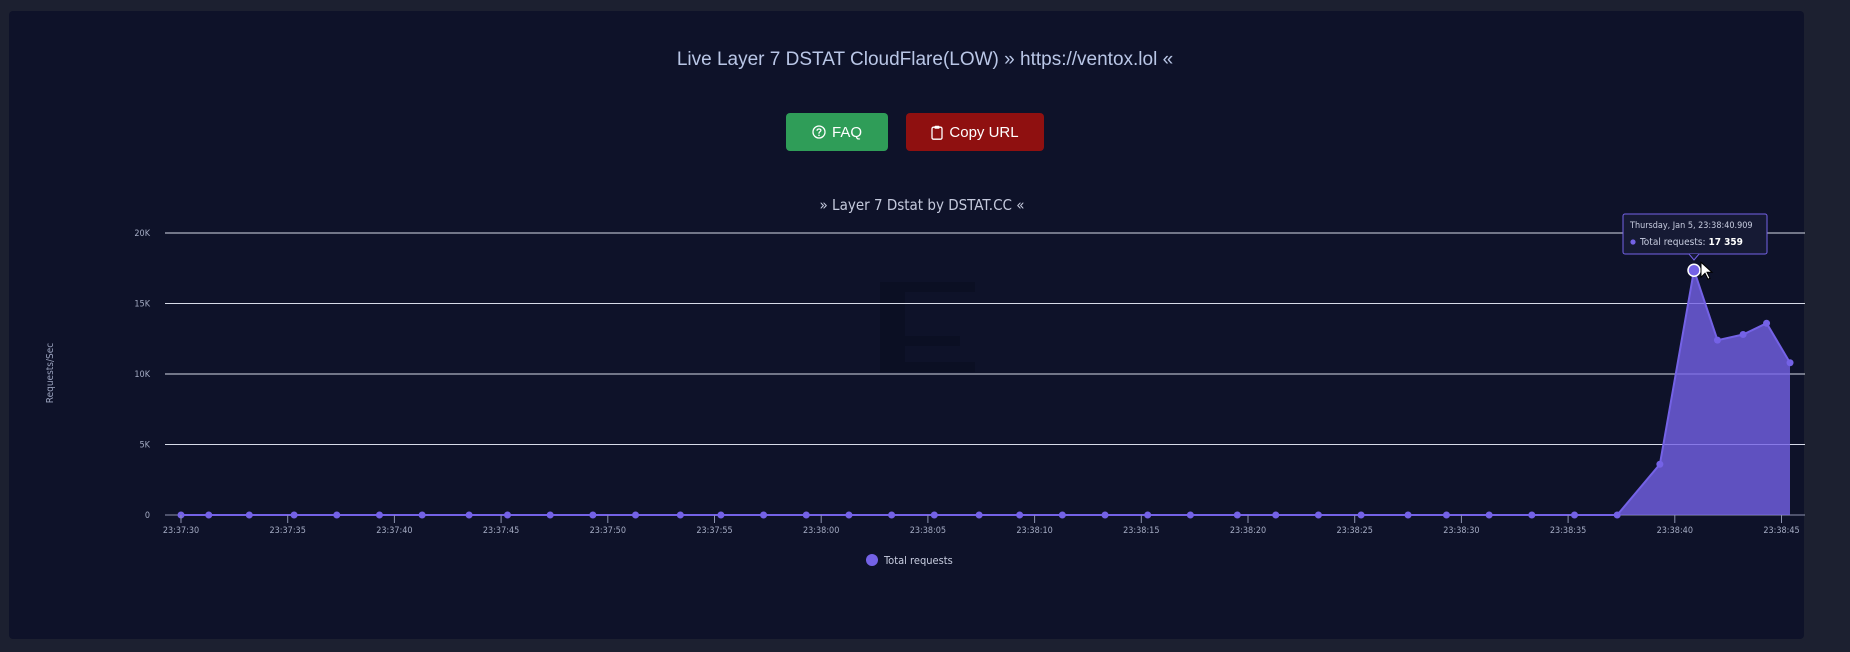 The width and height of the screenshot is (1850, 652). Describe the element at coordinates (1461, 531) in the screenshot. I see `x-tick-label: 23:38:30` at that location.